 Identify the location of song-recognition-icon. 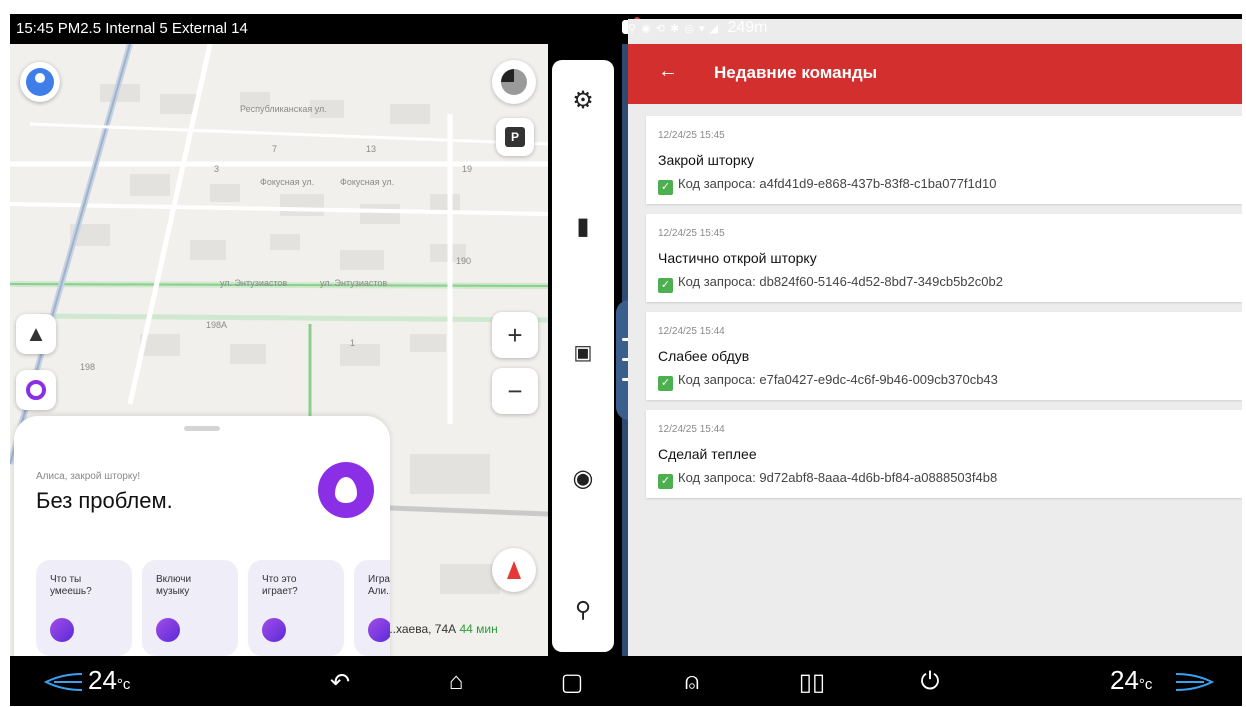
(274, 630).